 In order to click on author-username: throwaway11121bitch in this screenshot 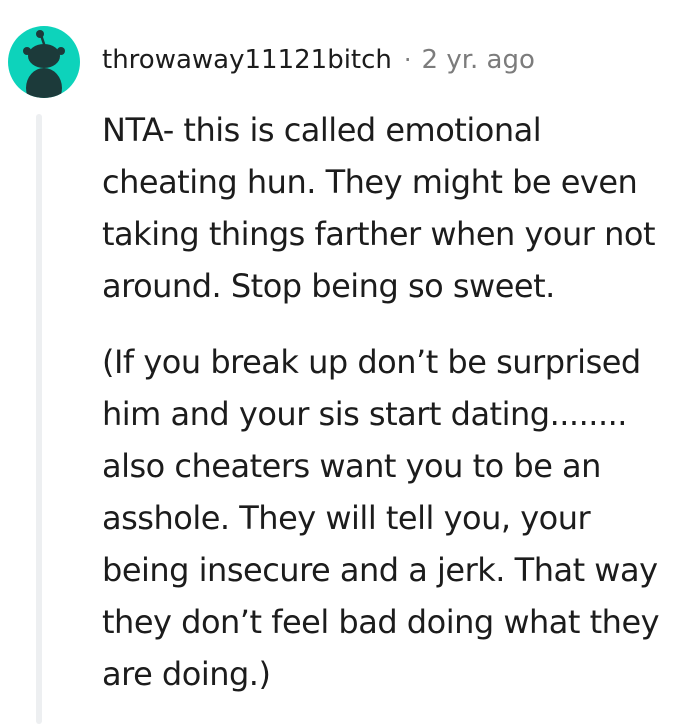, I will do `click(247, 60)`.